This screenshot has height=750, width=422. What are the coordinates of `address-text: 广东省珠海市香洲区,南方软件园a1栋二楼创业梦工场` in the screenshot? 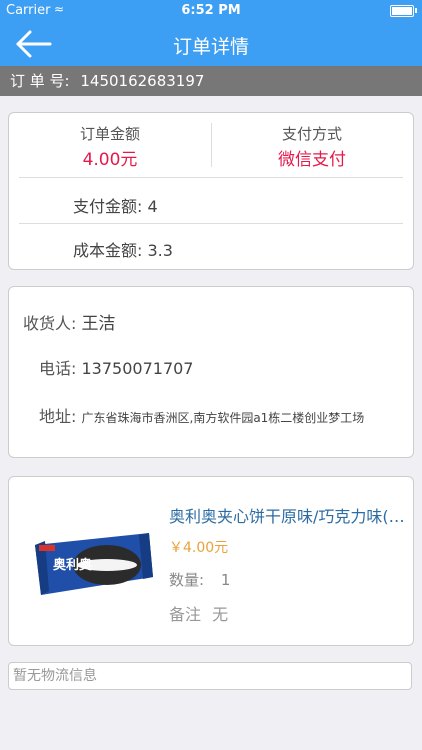 It's located at (223, 418).